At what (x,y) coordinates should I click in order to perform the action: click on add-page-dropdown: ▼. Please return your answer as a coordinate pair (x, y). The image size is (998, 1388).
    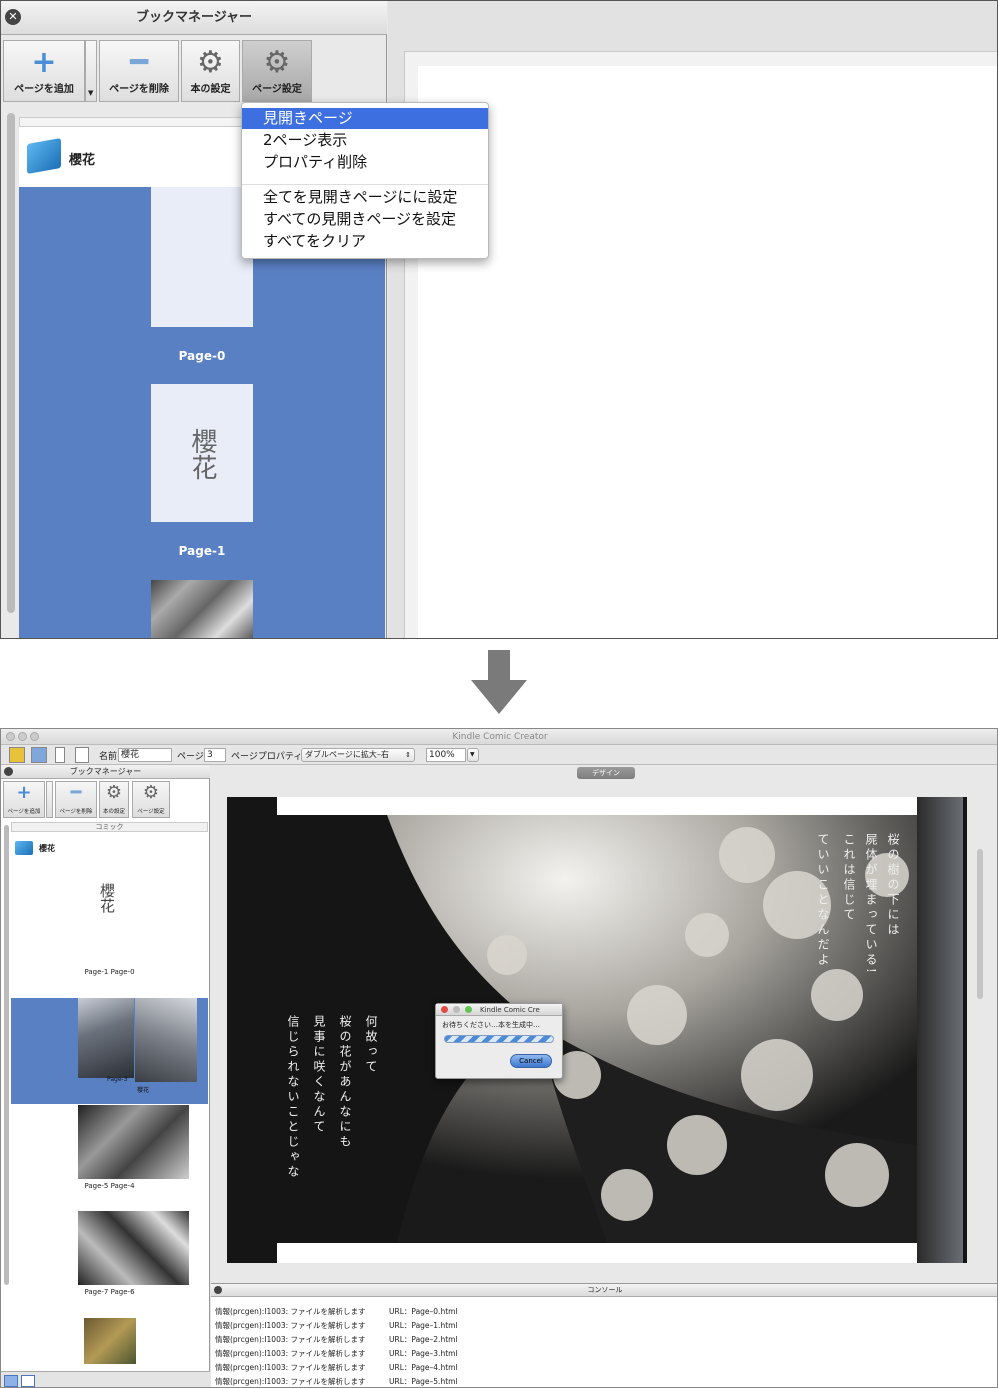
    Looking at the image, I should click on (91, 71).